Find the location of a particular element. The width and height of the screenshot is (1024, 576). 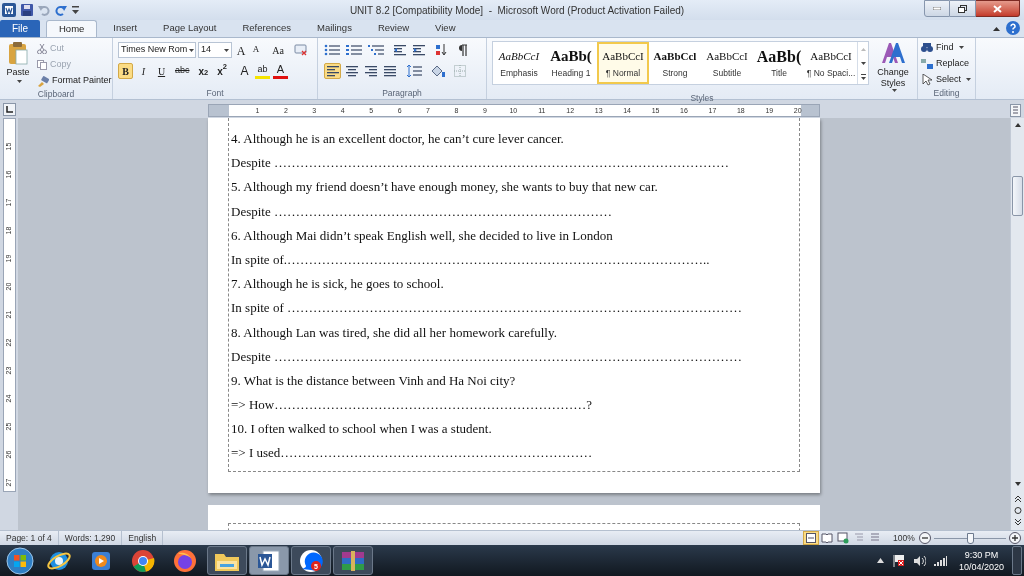

tab-stop-selector is located at coordinates (9, 109).